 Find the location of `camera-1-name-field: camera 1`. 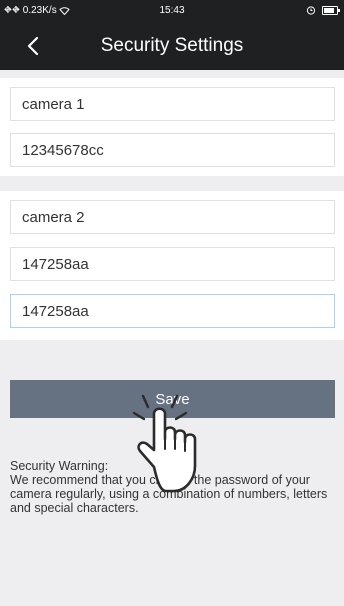

camera-1-name-field: camera 1 is located at coordinates (172, 104).